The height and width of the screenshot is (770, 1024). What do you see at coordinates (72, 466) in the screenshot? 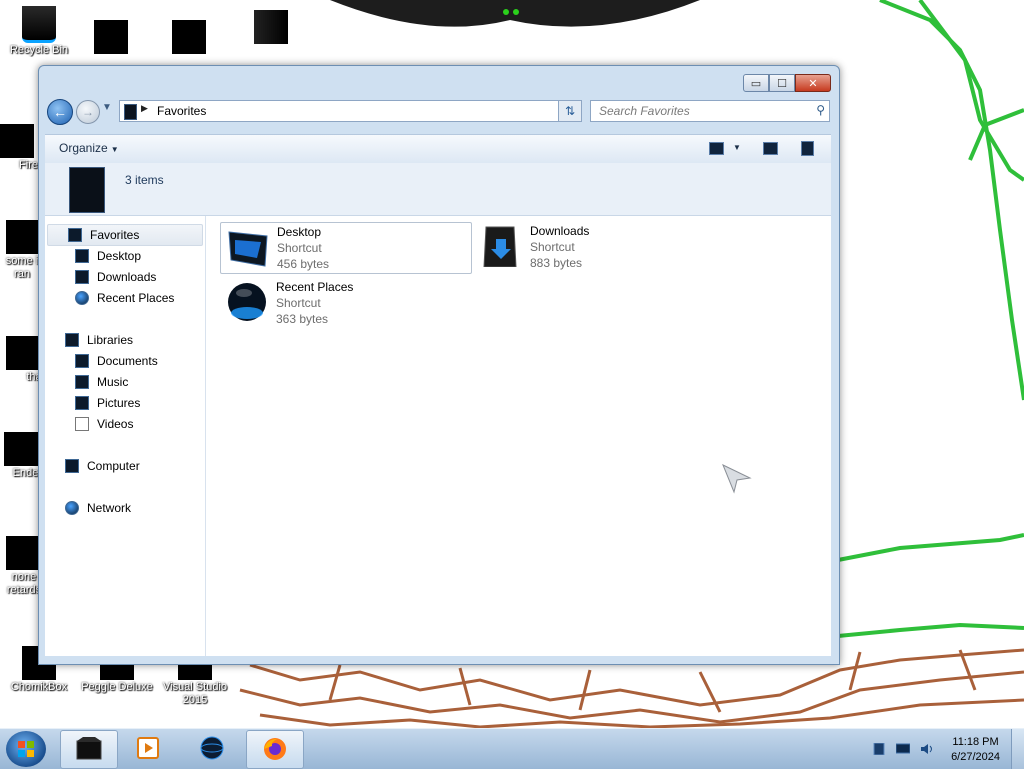
I see `computer-icon` at bounding box center [72, 466].